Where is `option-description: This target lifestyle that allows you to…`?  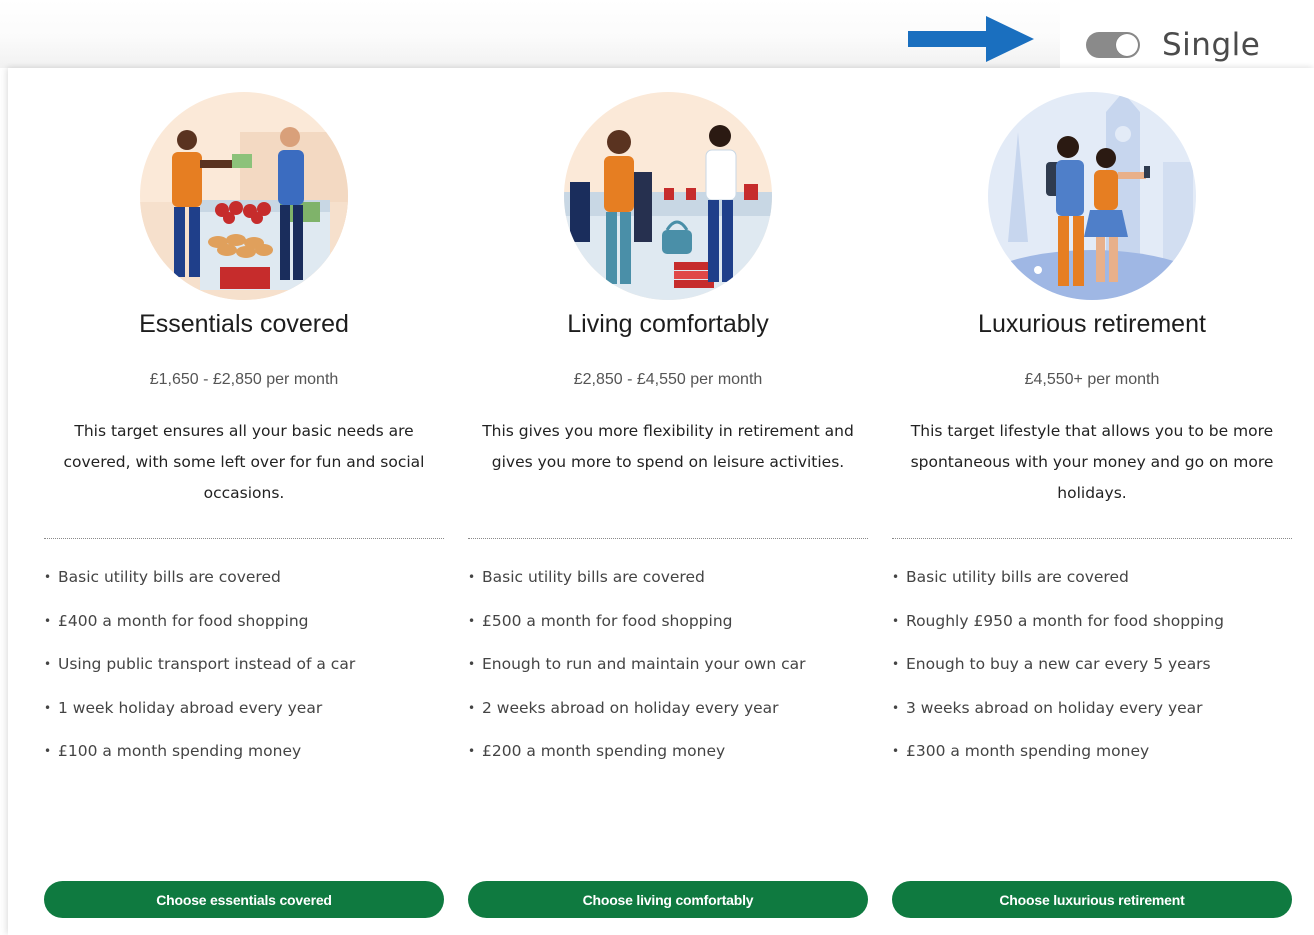 option-description: This target lifestyle that allows you to… is located at coordinates (1092, 462).